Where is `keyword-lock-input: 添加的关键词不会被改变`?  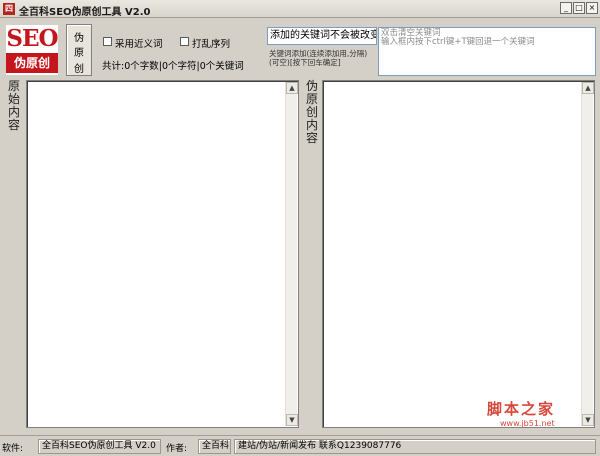 keyword-lock-input: 添加的关键词不会被改变 is located at coordinates (322, 36).